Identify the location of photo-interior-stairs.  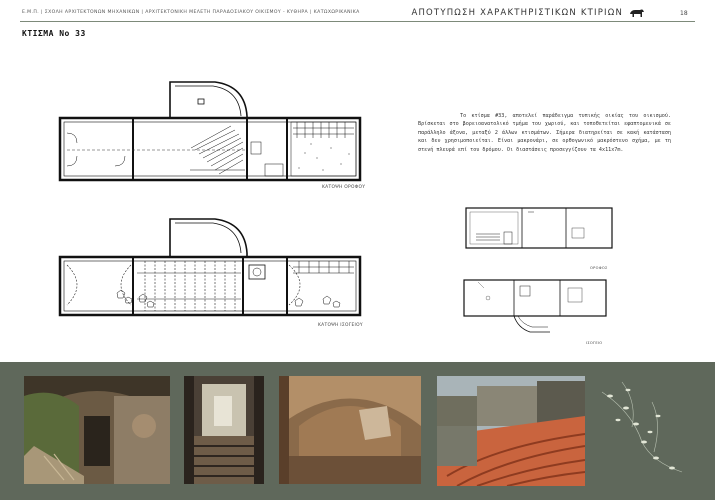
(224, 430).